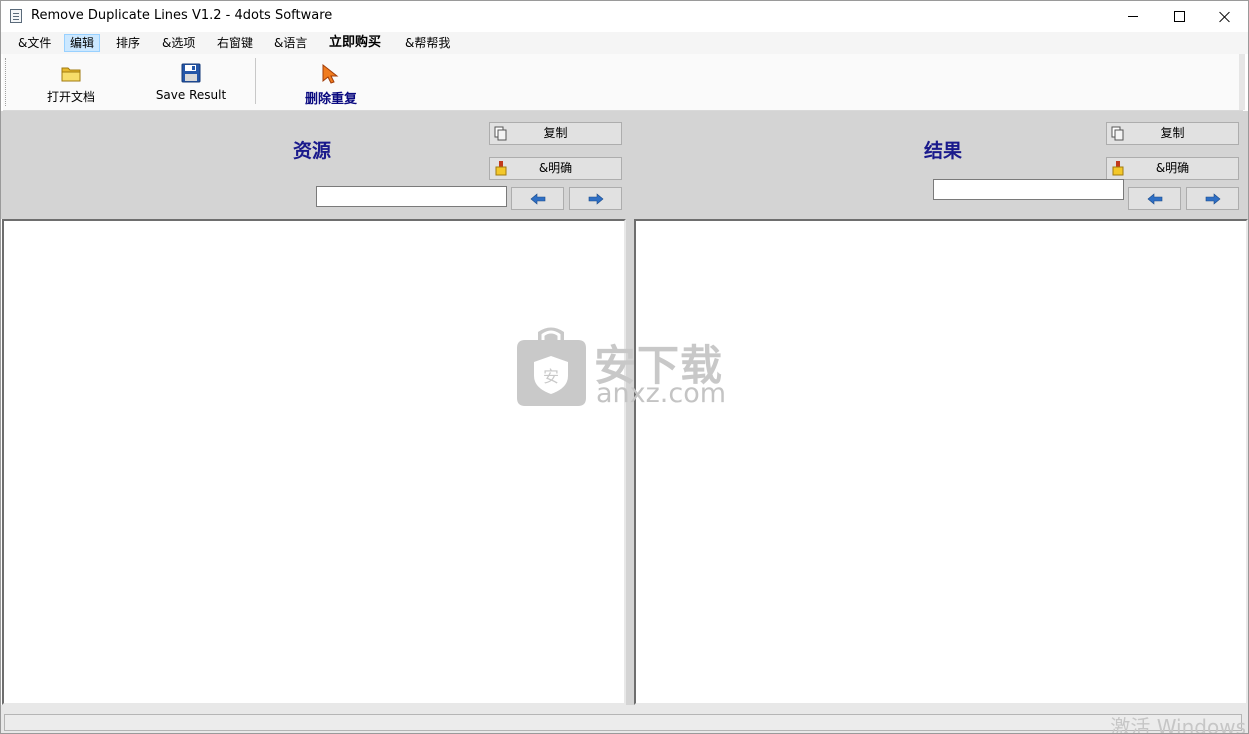 This screenshot has width=1249, height=734. What do you see at coordinates (427, 43) in the screenshot?
I see `menu-help: &帮帮我` at bounding box center [427, 43].